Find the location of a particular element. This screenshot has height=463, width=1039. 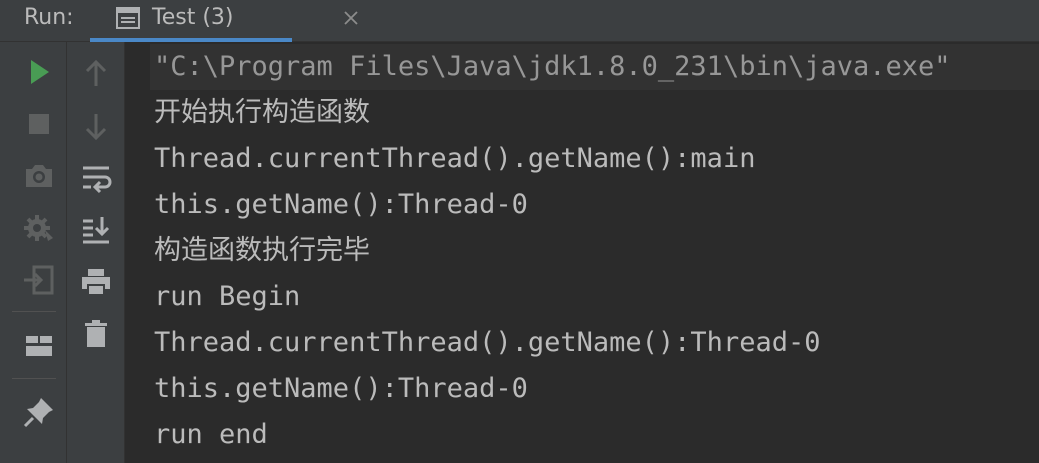

tab-test: Test (3) is located at coordinates (224, 21).